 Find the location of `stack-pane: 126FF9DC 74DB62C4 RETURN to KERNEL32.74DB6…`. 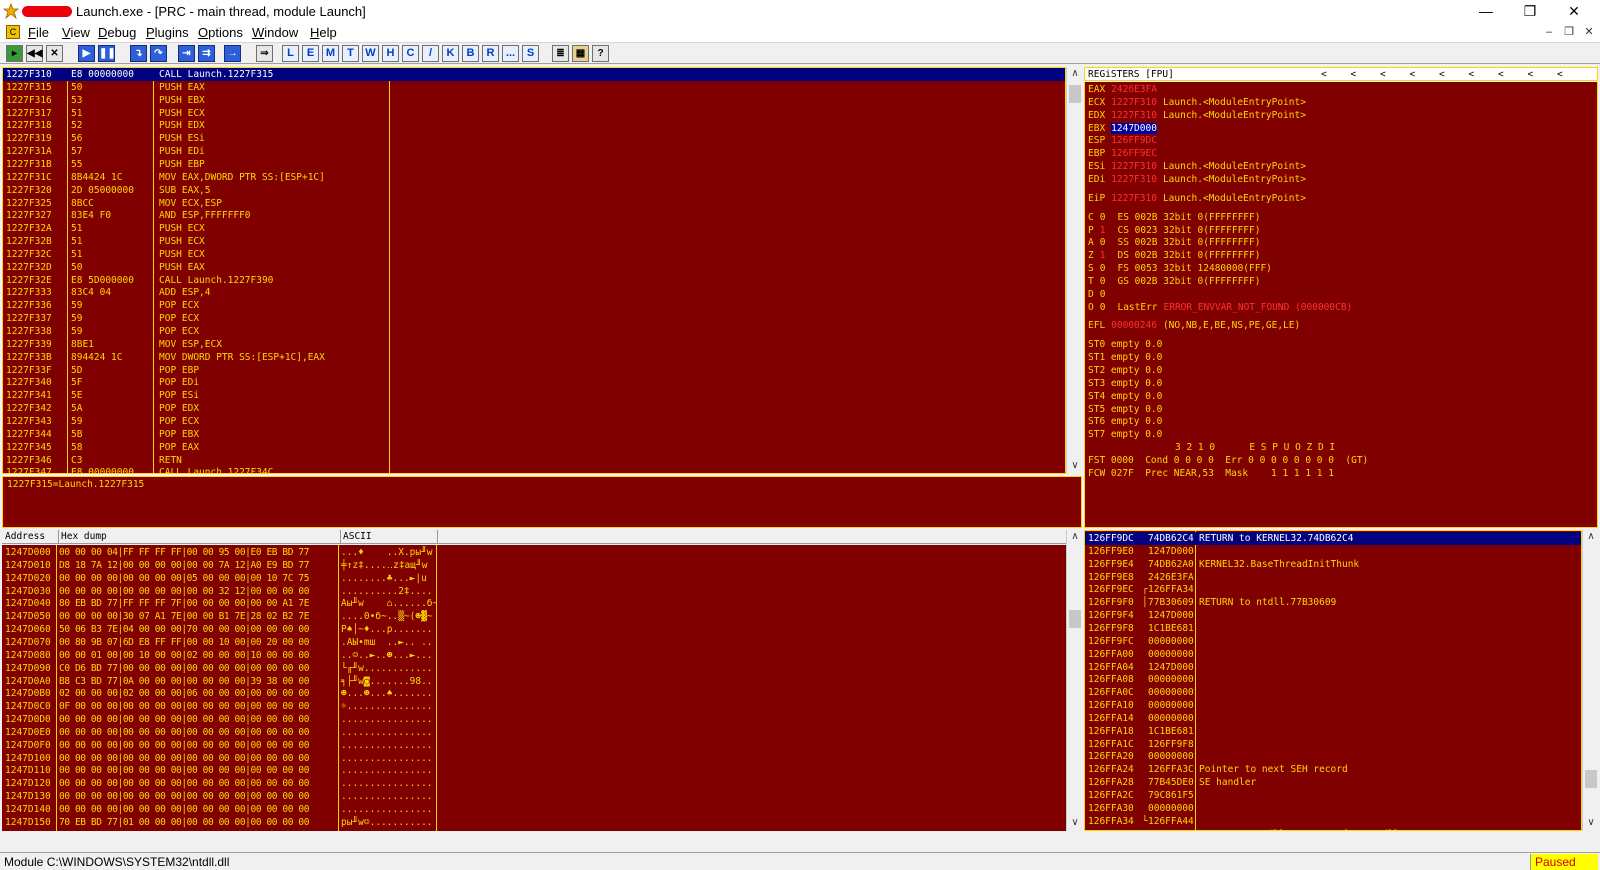

stack-pane: 126FF9DC 74DB62C4 RETURN to KERNEL32.74DB6… is located at coordinates (1333, 680).